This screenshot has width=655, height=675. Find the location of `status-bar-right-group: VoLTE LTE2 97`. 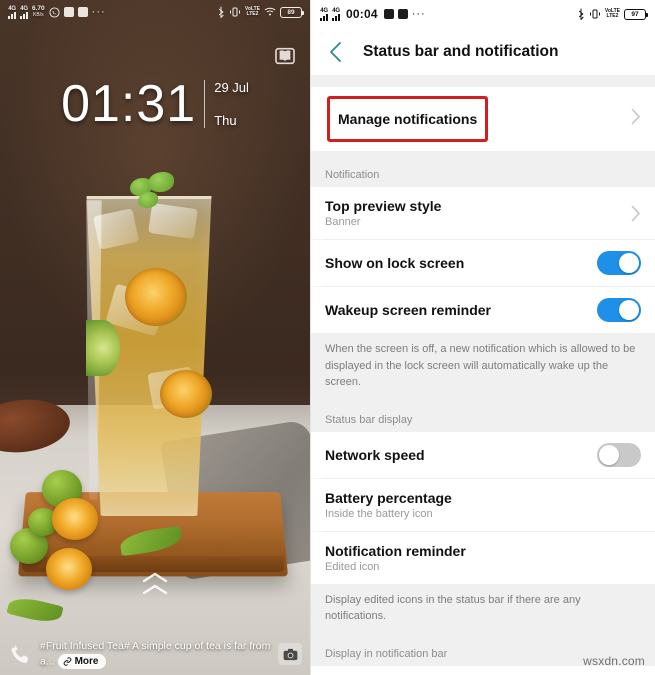

status-bar-right-group: VoLTE LTE2 97 is located at coordinates (612, 14).